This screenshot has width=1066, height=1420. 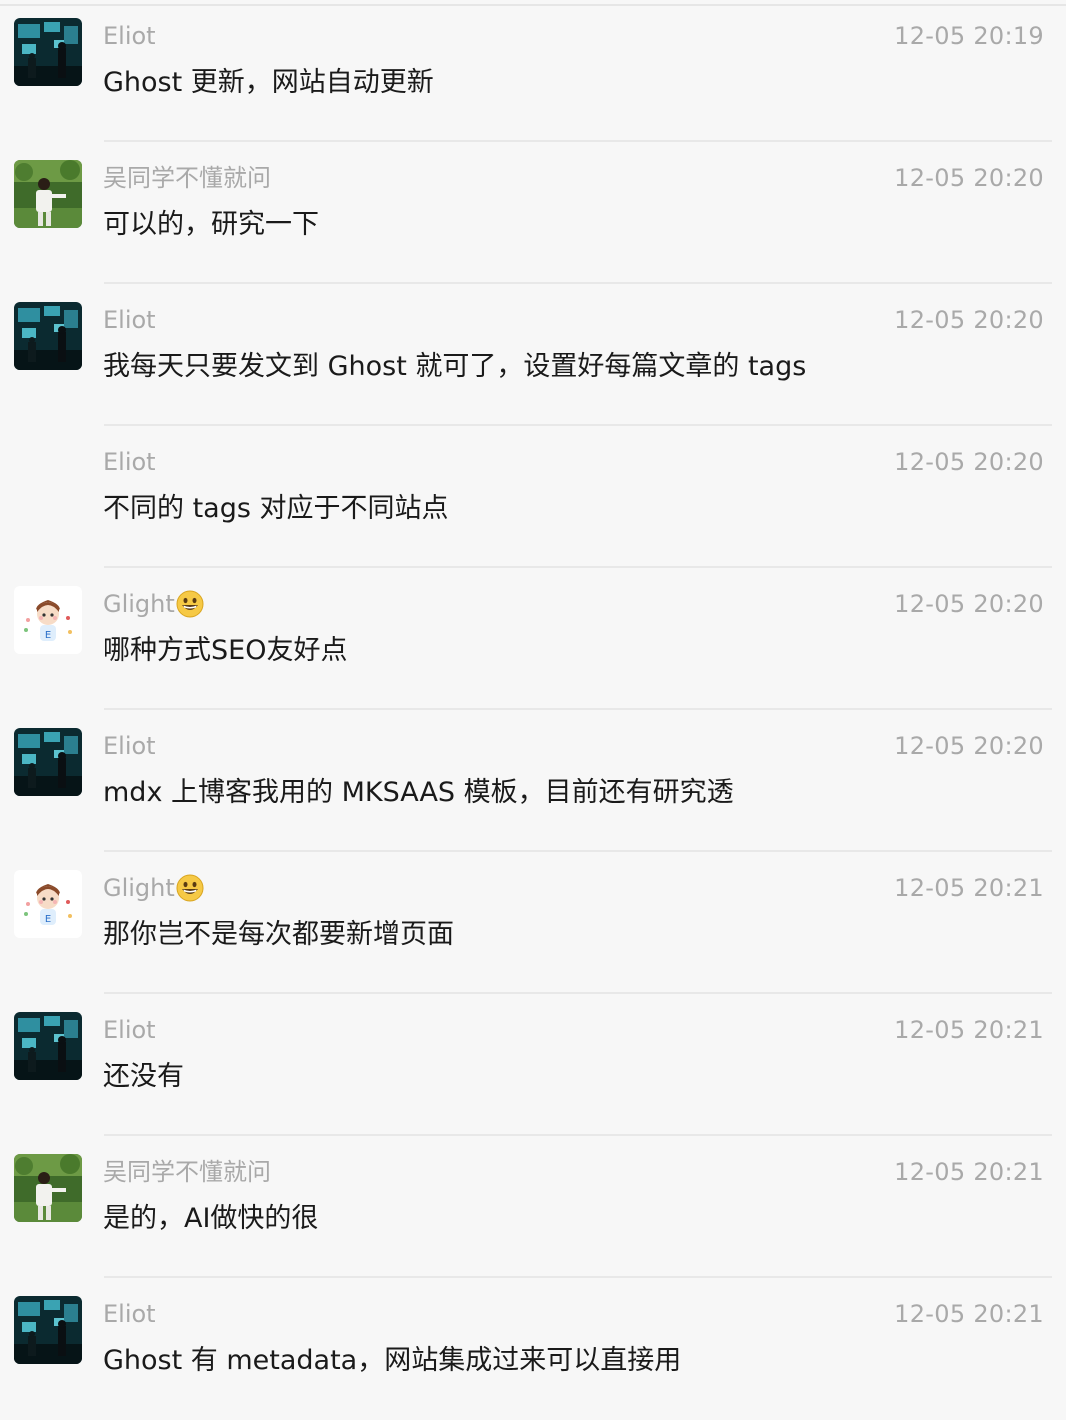 What do you see at coordinates (211, 224) in the screenshot?
I see `message-text: 可以的，研究一下` at bounding box center [211, 224].